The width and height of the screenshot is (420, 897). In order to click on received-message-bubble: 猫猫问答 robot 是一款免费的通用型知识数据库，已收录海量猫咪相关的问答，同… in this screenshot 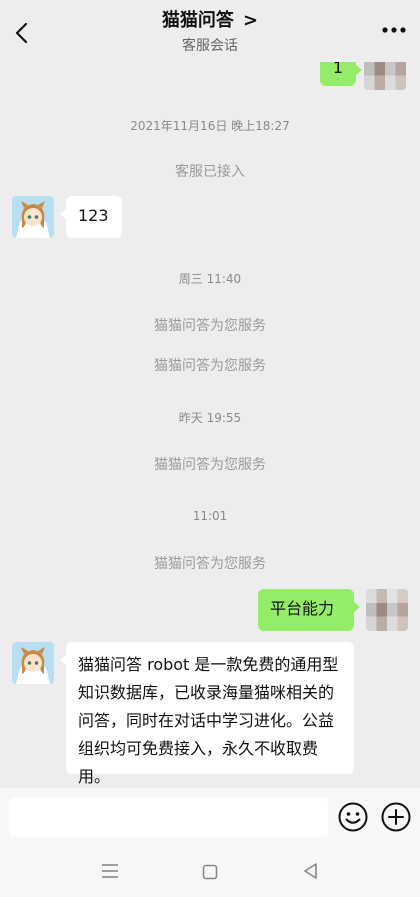, I will do `click(207, 714)`.